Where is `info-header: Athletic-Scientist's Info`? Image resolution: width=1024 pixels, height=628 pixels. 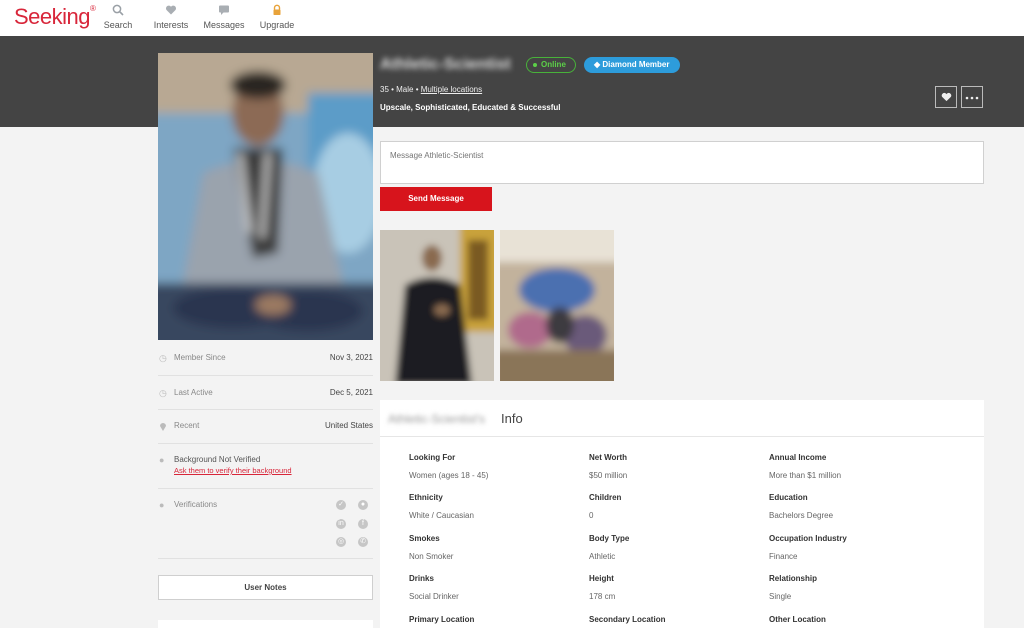
info-header: Athletic-Scientist's Info is located at coordinates (682, 418).